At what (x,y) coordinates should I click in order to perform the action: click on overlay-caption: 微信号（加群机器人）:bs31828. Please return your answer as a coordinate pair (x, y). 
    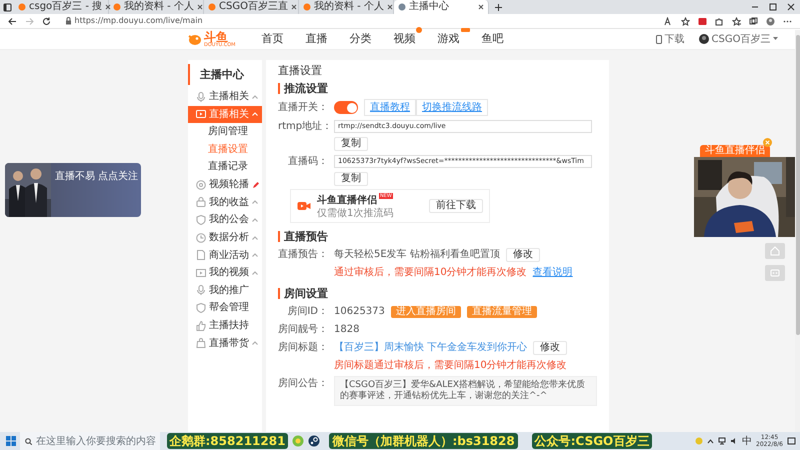
    Looking at the image, I should click on (423, 441).